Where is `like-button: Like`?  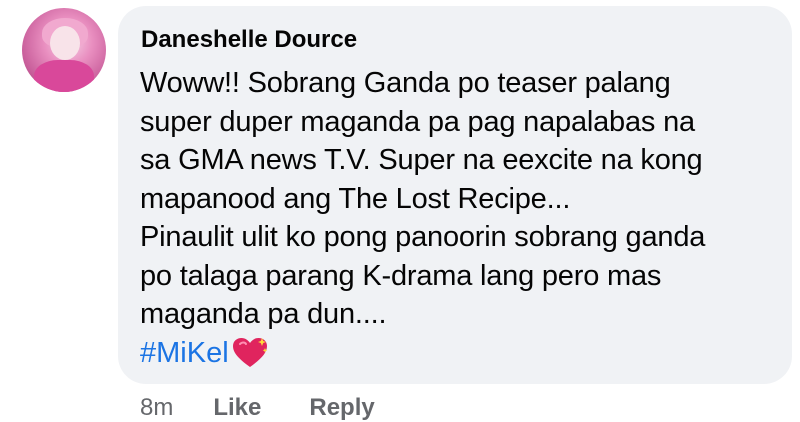 like-button: Like is located at coordinates (237, 408).